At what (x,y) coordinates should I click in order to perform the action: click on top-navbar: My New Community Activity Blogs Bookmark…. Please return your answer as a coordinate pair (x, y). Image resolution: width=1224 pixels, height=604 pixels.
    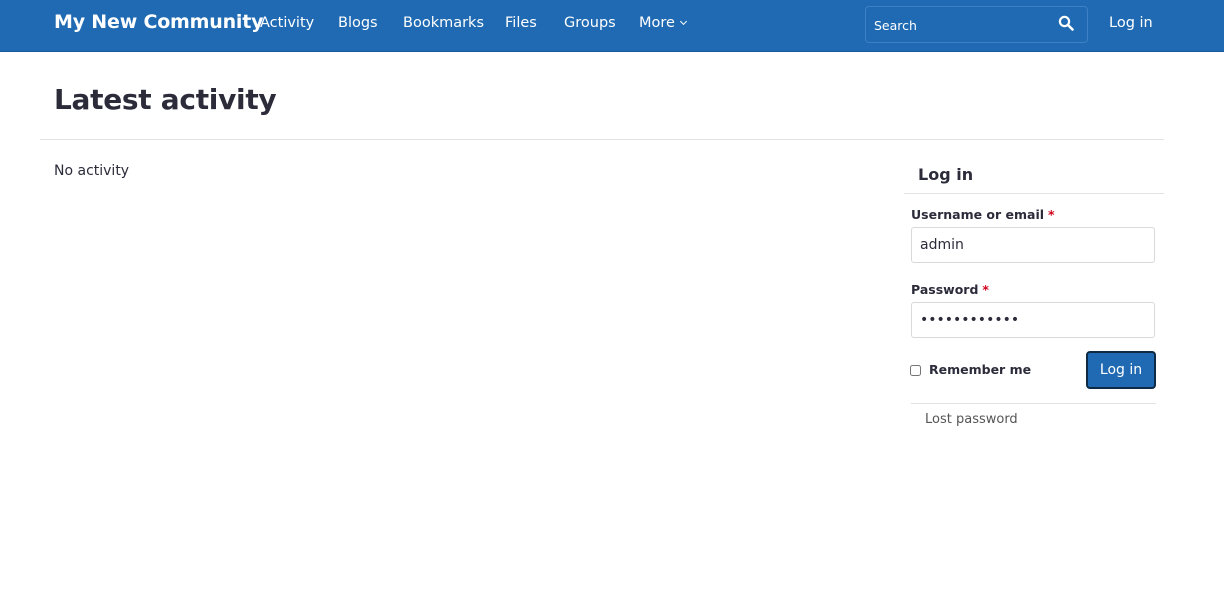
    Looking at the image, I should click on (612, 26).